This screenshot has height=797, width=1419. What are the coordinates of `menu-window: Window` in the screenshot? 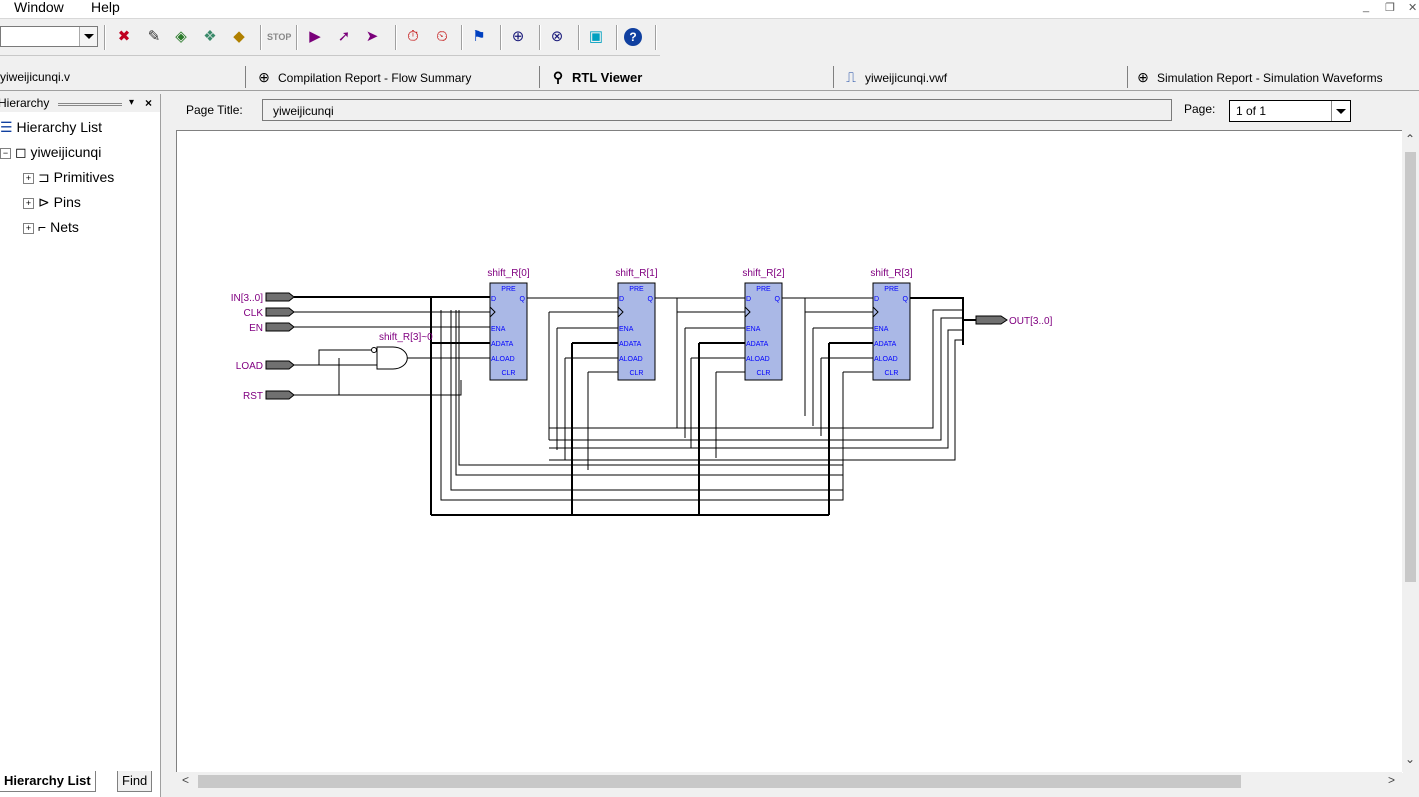 It's located at (39, 7).